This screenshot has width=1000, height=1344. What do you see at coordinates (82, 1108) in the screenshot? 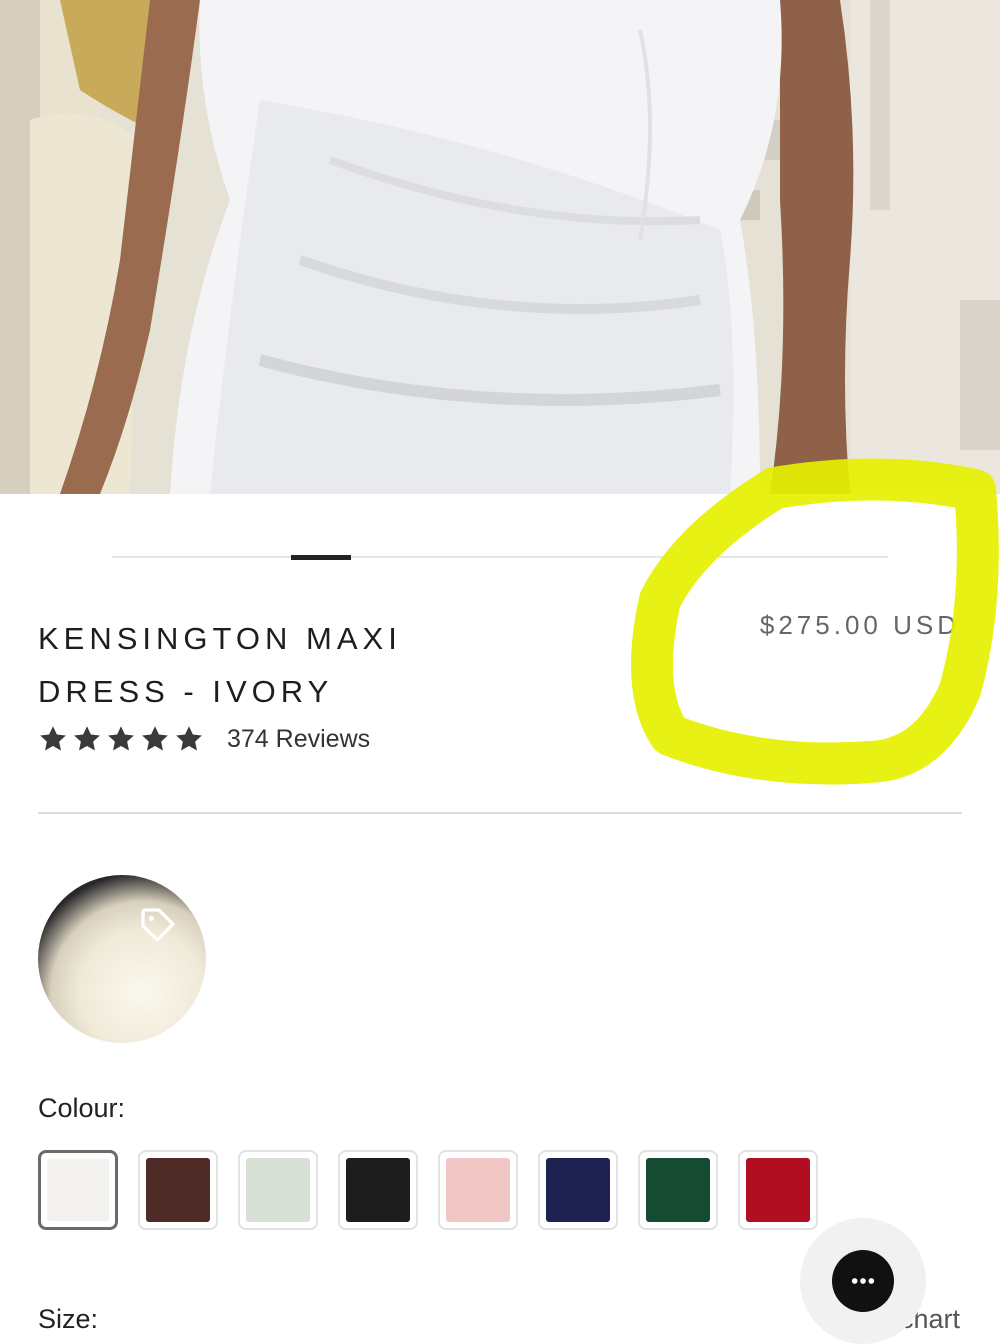
I see `colour-label: Colour:` at bounding box center [82, 1108].